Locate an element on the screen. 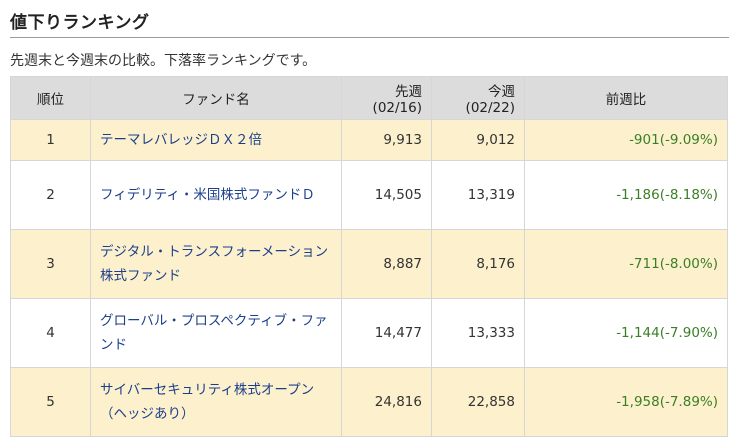  table-header-row: 順位 ファンド名 先週(02/16) 今週(02/22) 前週比 is located at coordinates (369, 98).